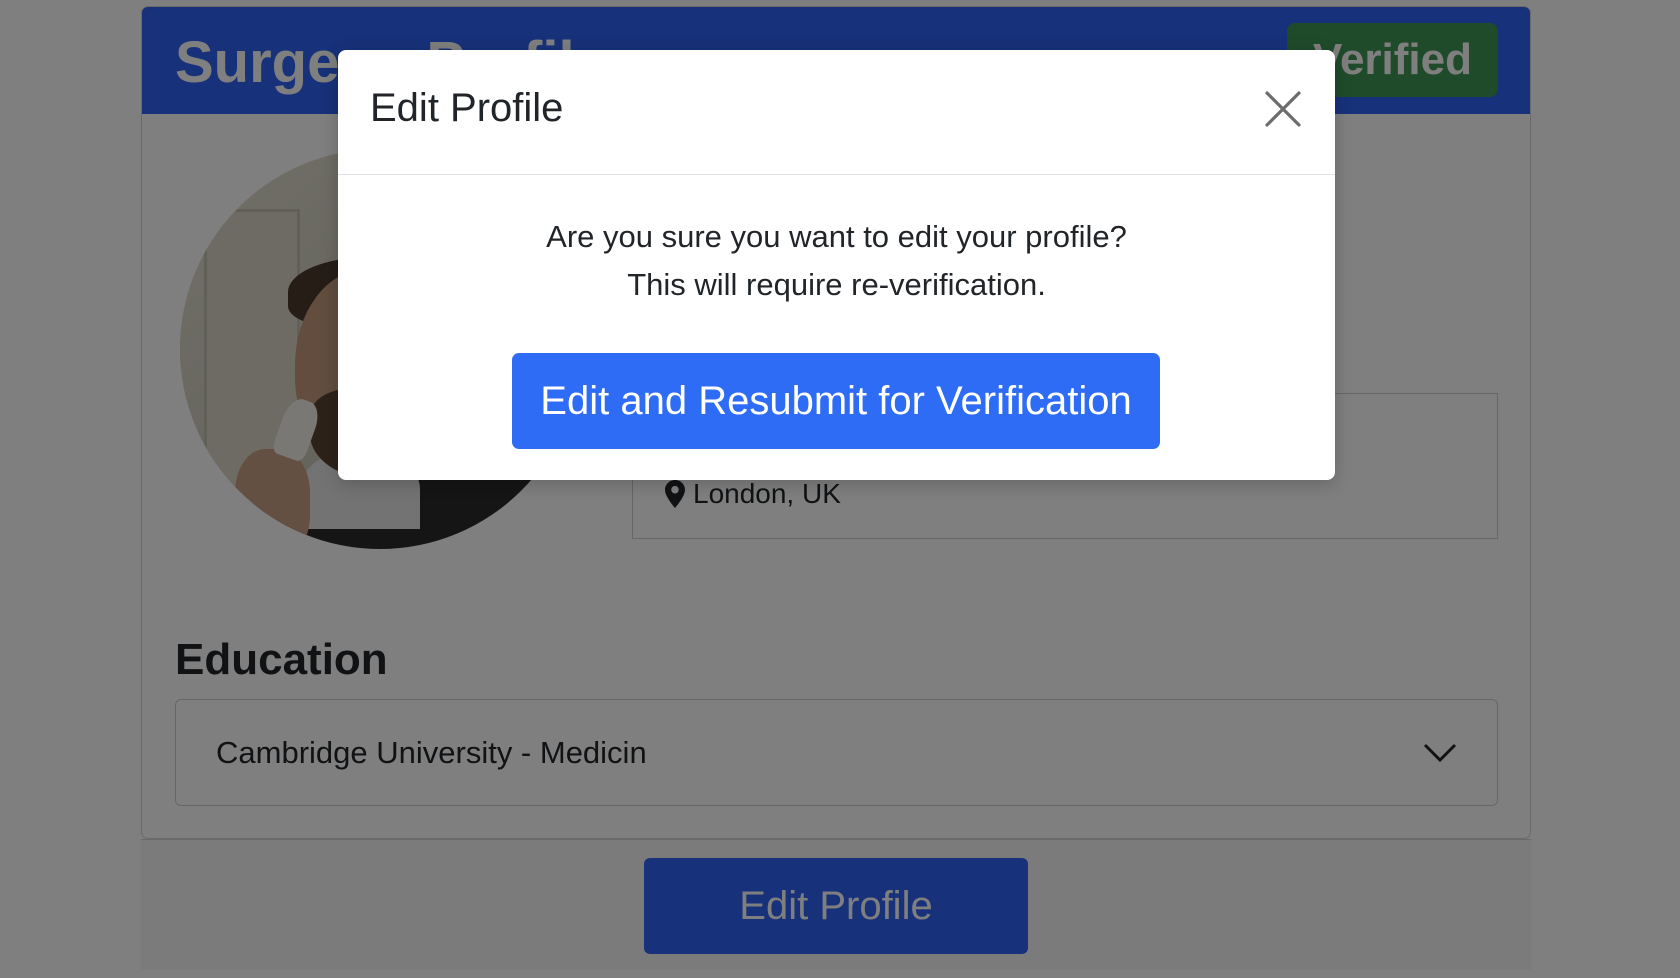 The width and height of the screenshot is (1680, 978). I want to click on resubmit-for-verification-button: Edit and Resubmit for Verification, so click(836, 401).